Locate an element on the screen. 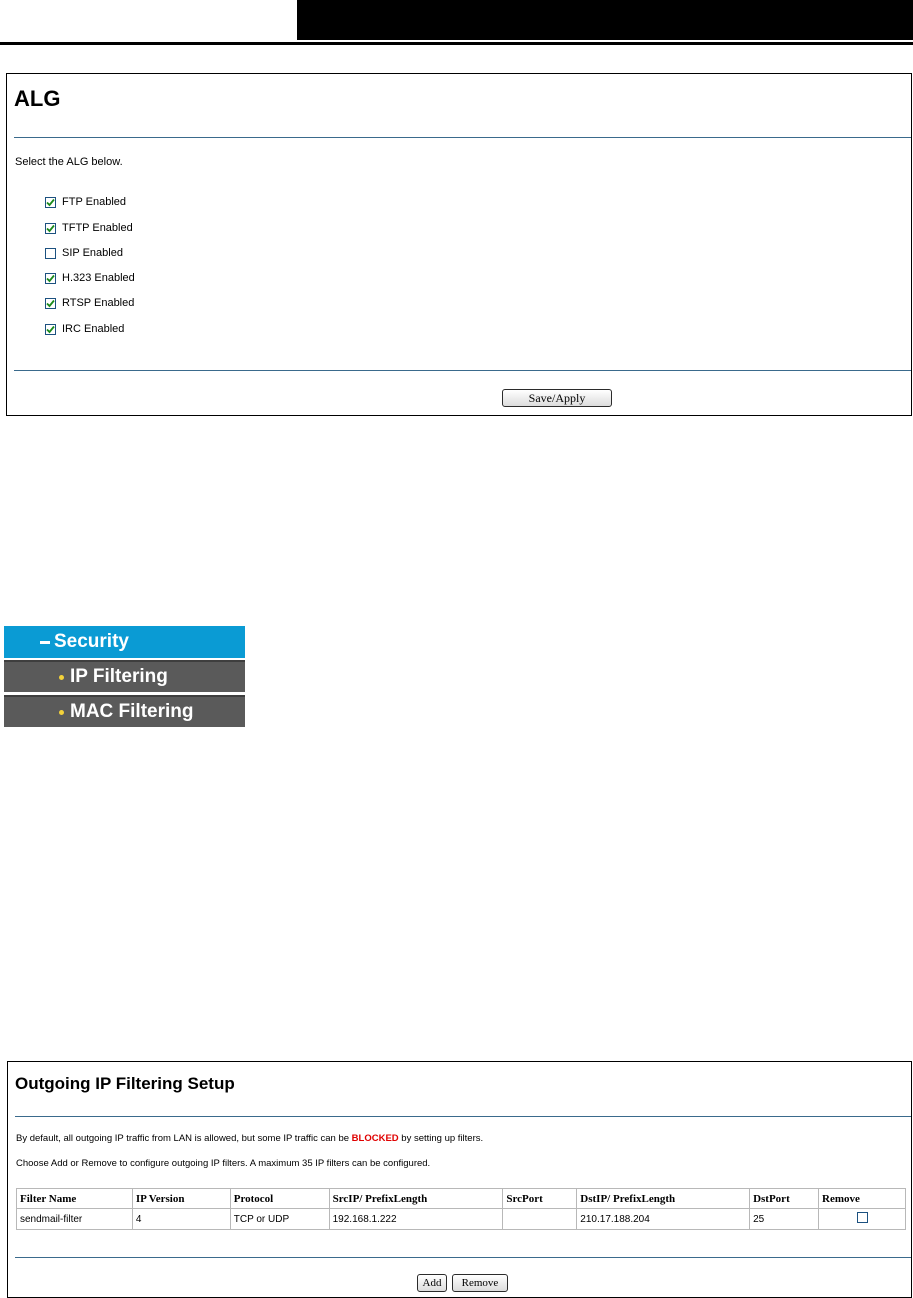 The image size is (913, 1298). column-header: Filter Name is located at coordinates (74, 1198).